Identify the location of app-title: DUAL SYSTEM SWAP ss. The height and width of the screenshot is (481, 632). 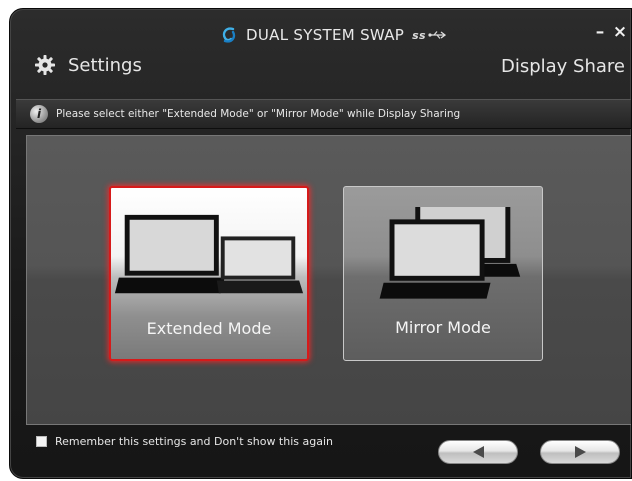
(333, 35).